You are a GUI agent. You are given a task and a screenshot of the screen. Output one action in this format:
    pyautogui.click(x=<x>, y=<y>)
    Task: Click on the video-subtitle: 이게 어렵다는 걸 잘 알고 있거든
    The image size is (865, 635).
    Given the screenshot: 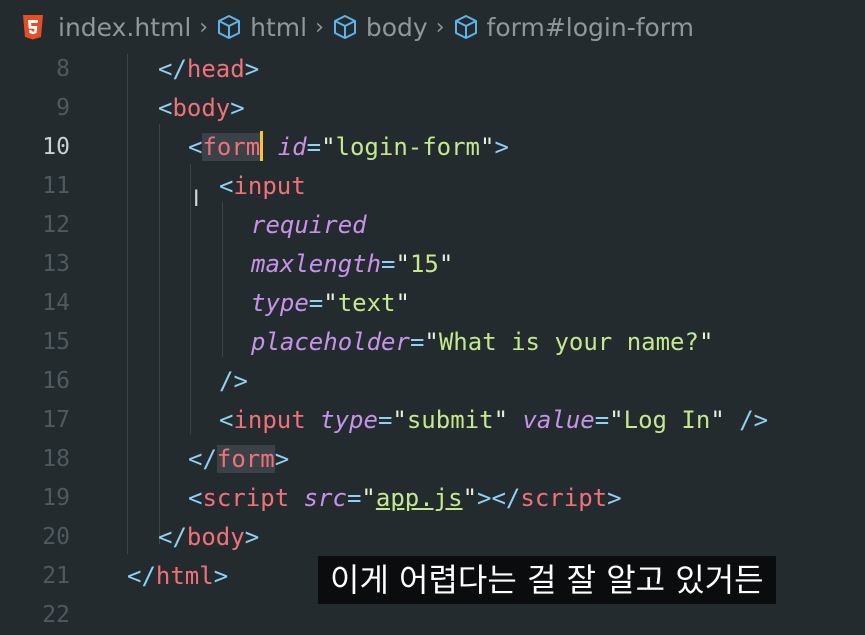 What is the action you would take?
    pyautogui.click(x=547, y=580)
    